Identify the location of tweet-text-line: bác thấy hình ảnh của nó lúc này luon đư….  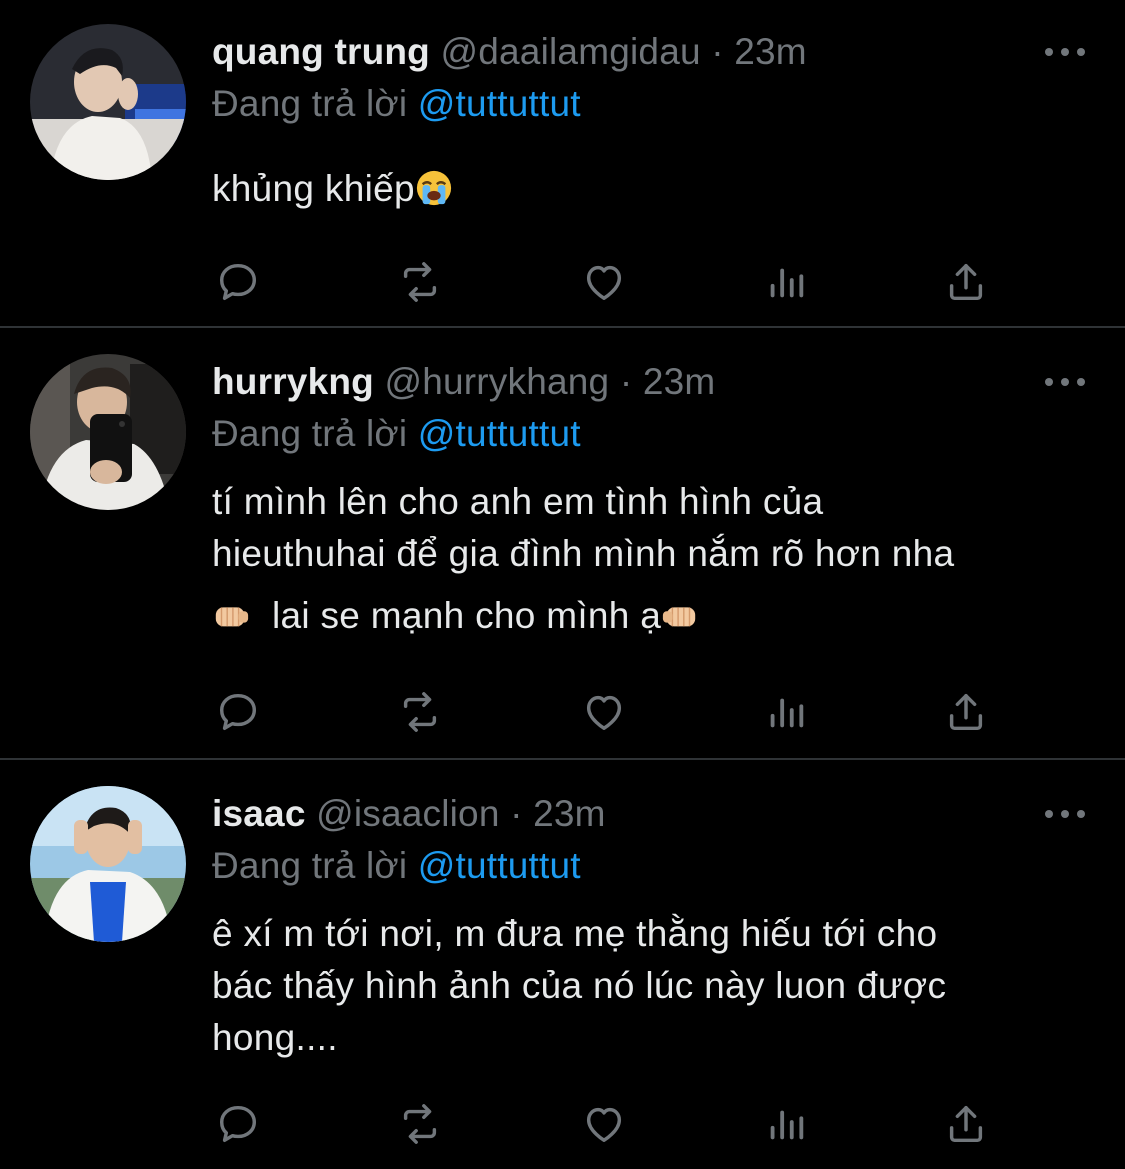
(579, 985).